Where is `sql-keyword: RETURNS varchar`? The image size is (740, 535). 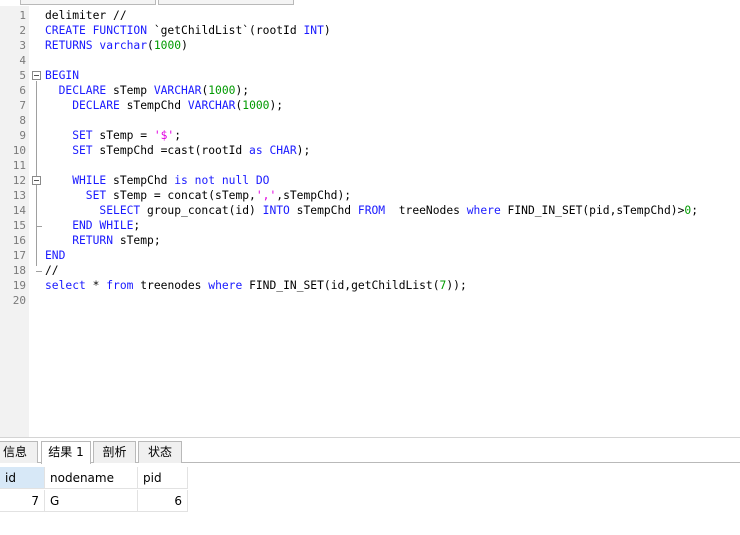 sql-keyword: RETURNS varchar is located at coordinates (96, 45).